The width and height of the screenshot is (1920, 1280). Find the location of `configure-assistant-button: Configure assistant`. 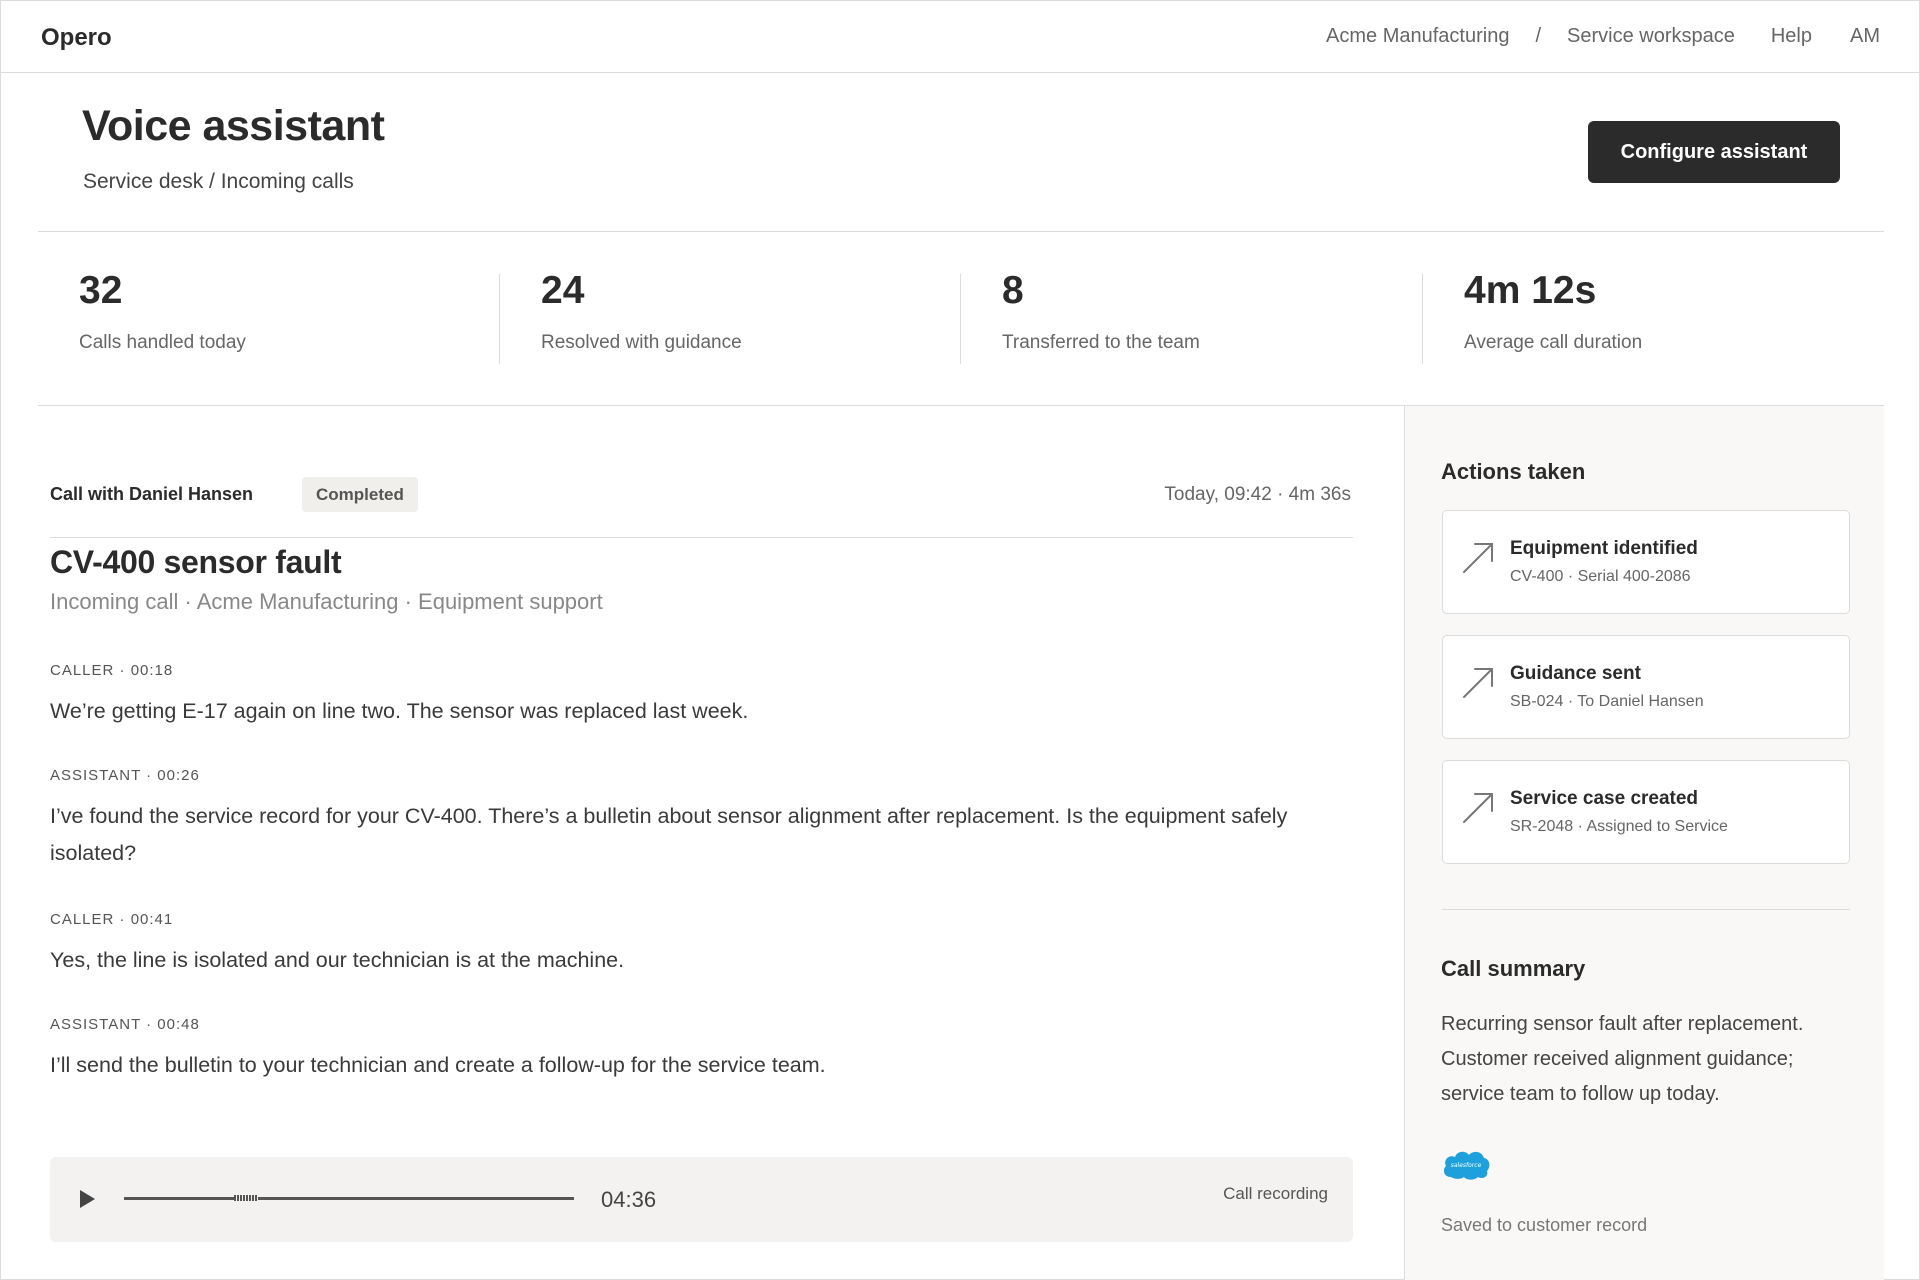

configure-assistant-button: Configure assistant is located at coordinates (1714, 152).